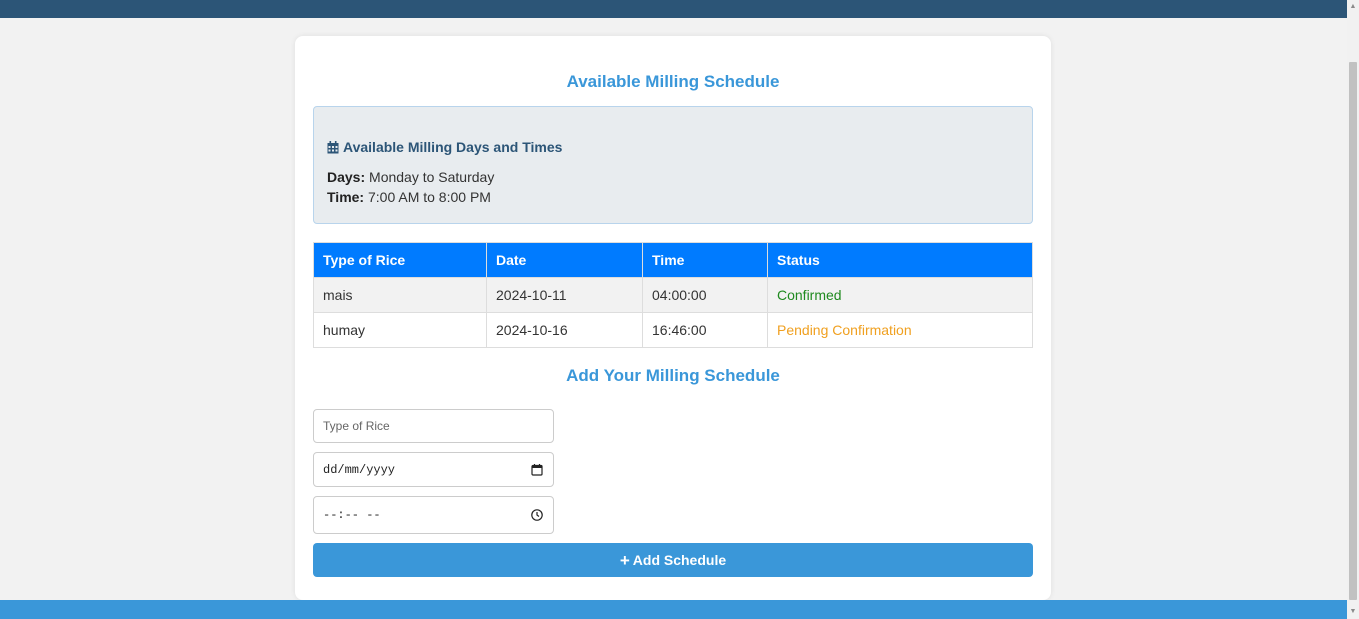  I want to click on table-row: mais 2024-10-11 04:00:00 Confirmed, so click(673, 295).